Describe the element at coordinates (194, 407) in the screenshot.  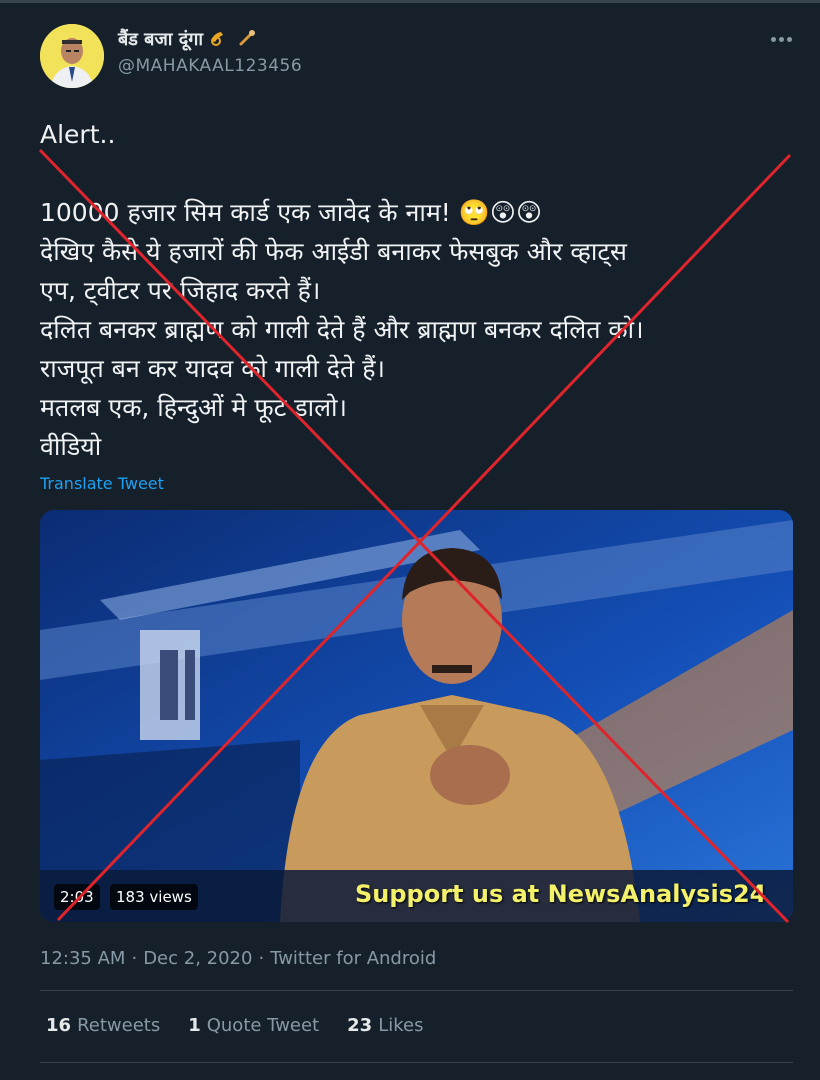
I see `tweet-line: मतलब एक, हिन्दुओं मे फूट डालो।` at that location.